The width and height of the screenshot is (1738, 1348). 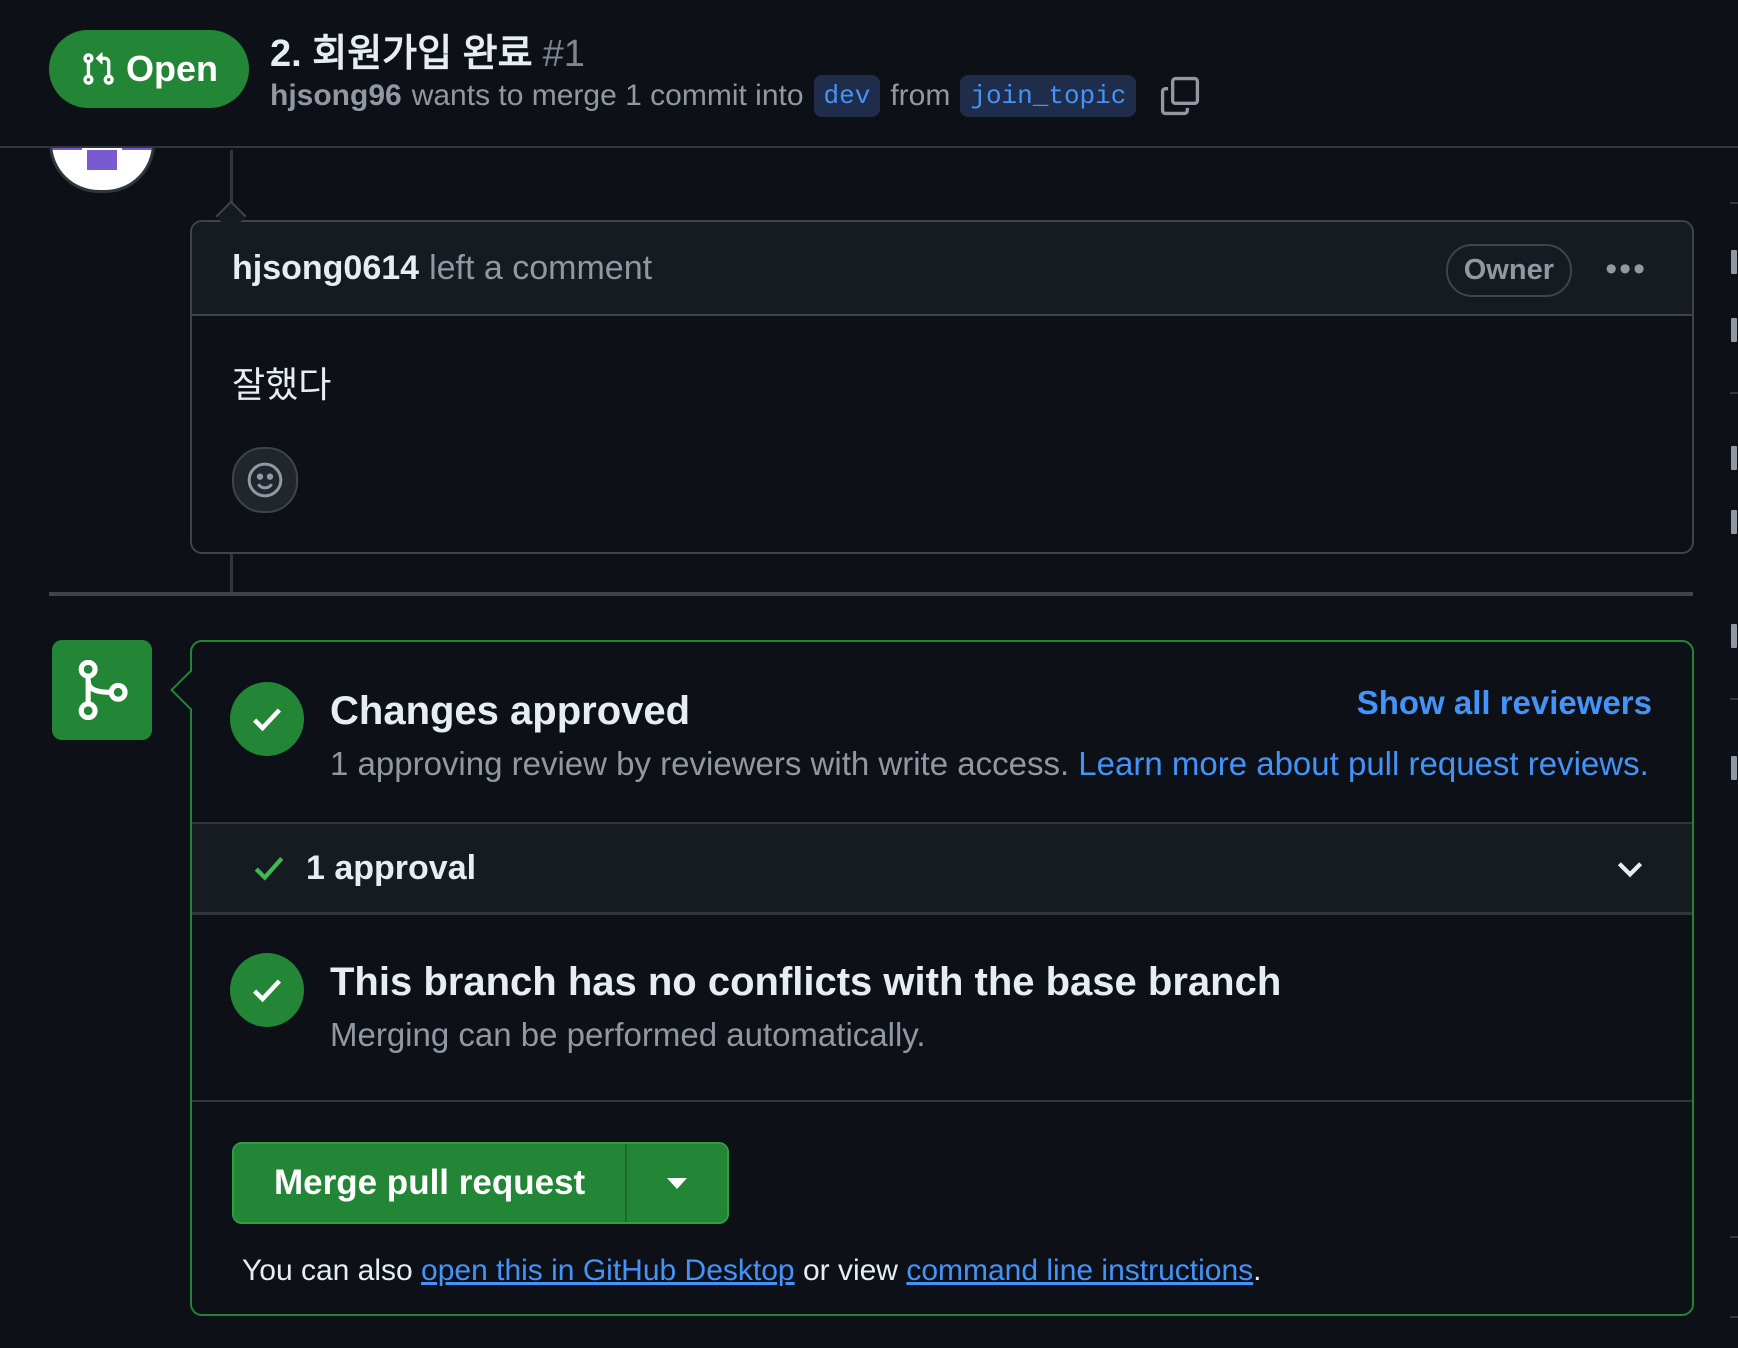 I want to click on learn-more-reviews-link: Learn more about pull request reviews., so click(x=1363, y=763).